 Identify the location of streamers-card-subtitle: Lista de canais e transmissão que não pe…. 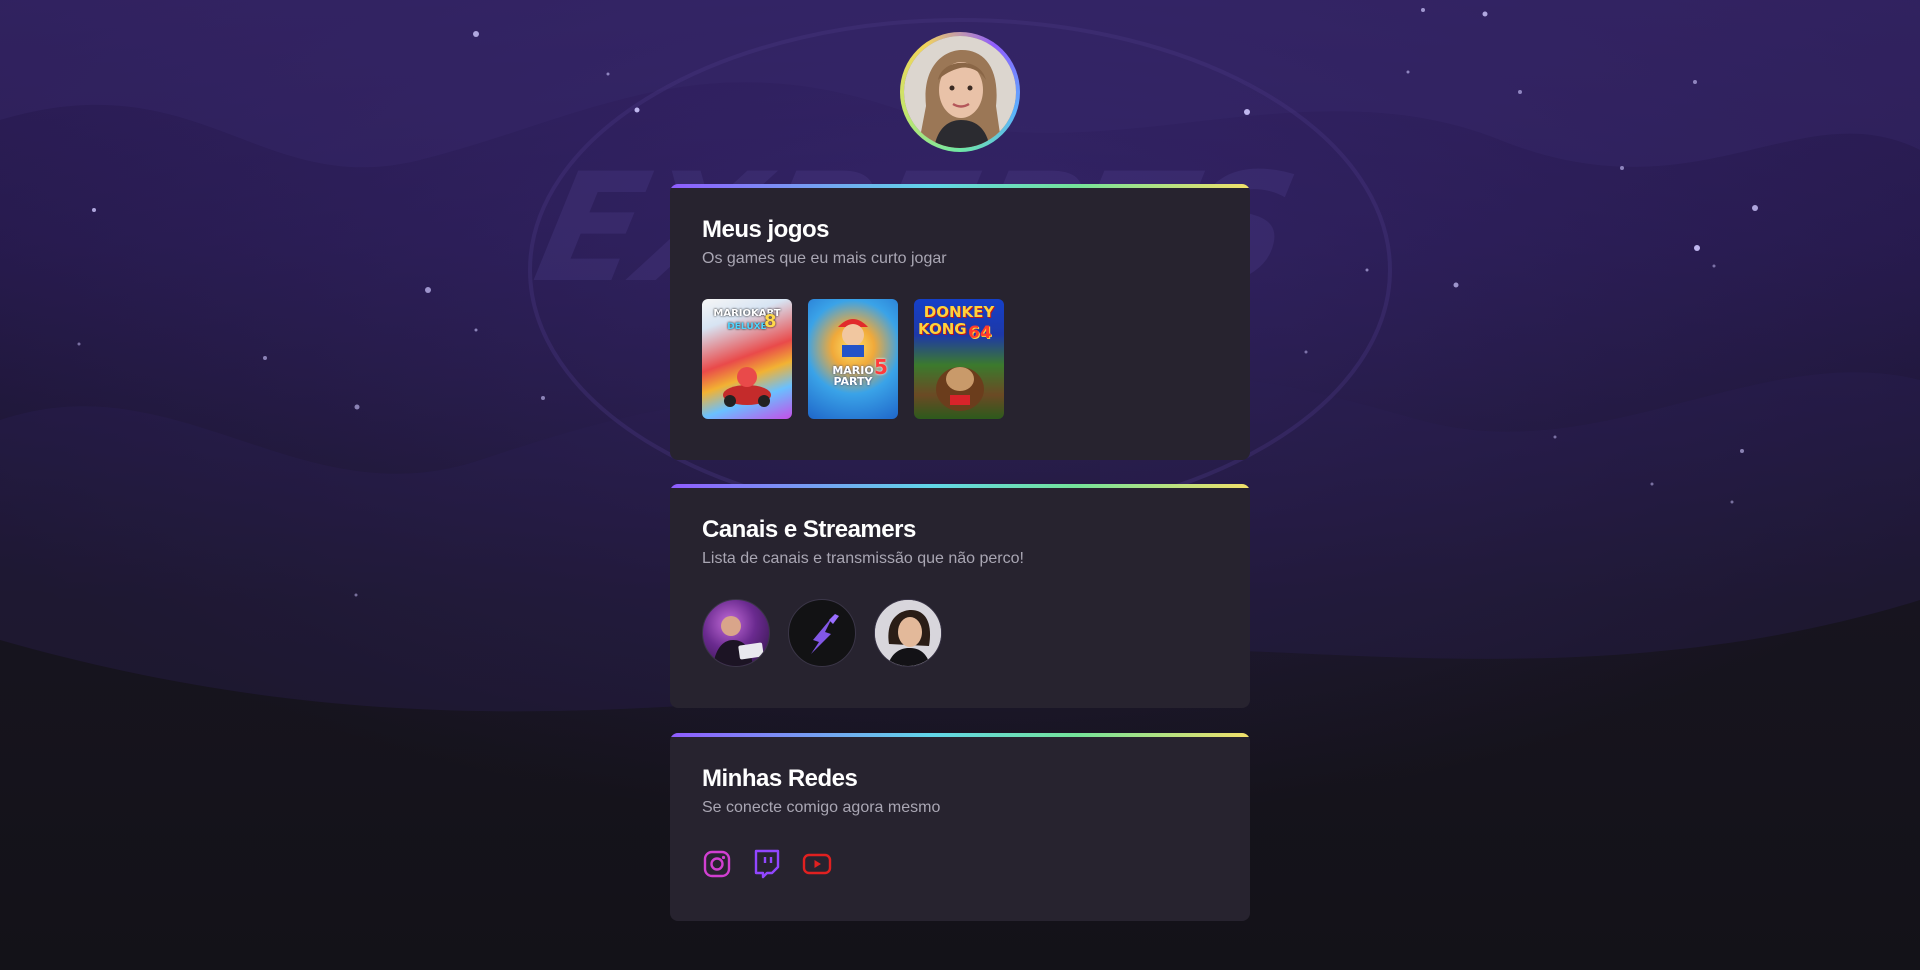
(863, 558).